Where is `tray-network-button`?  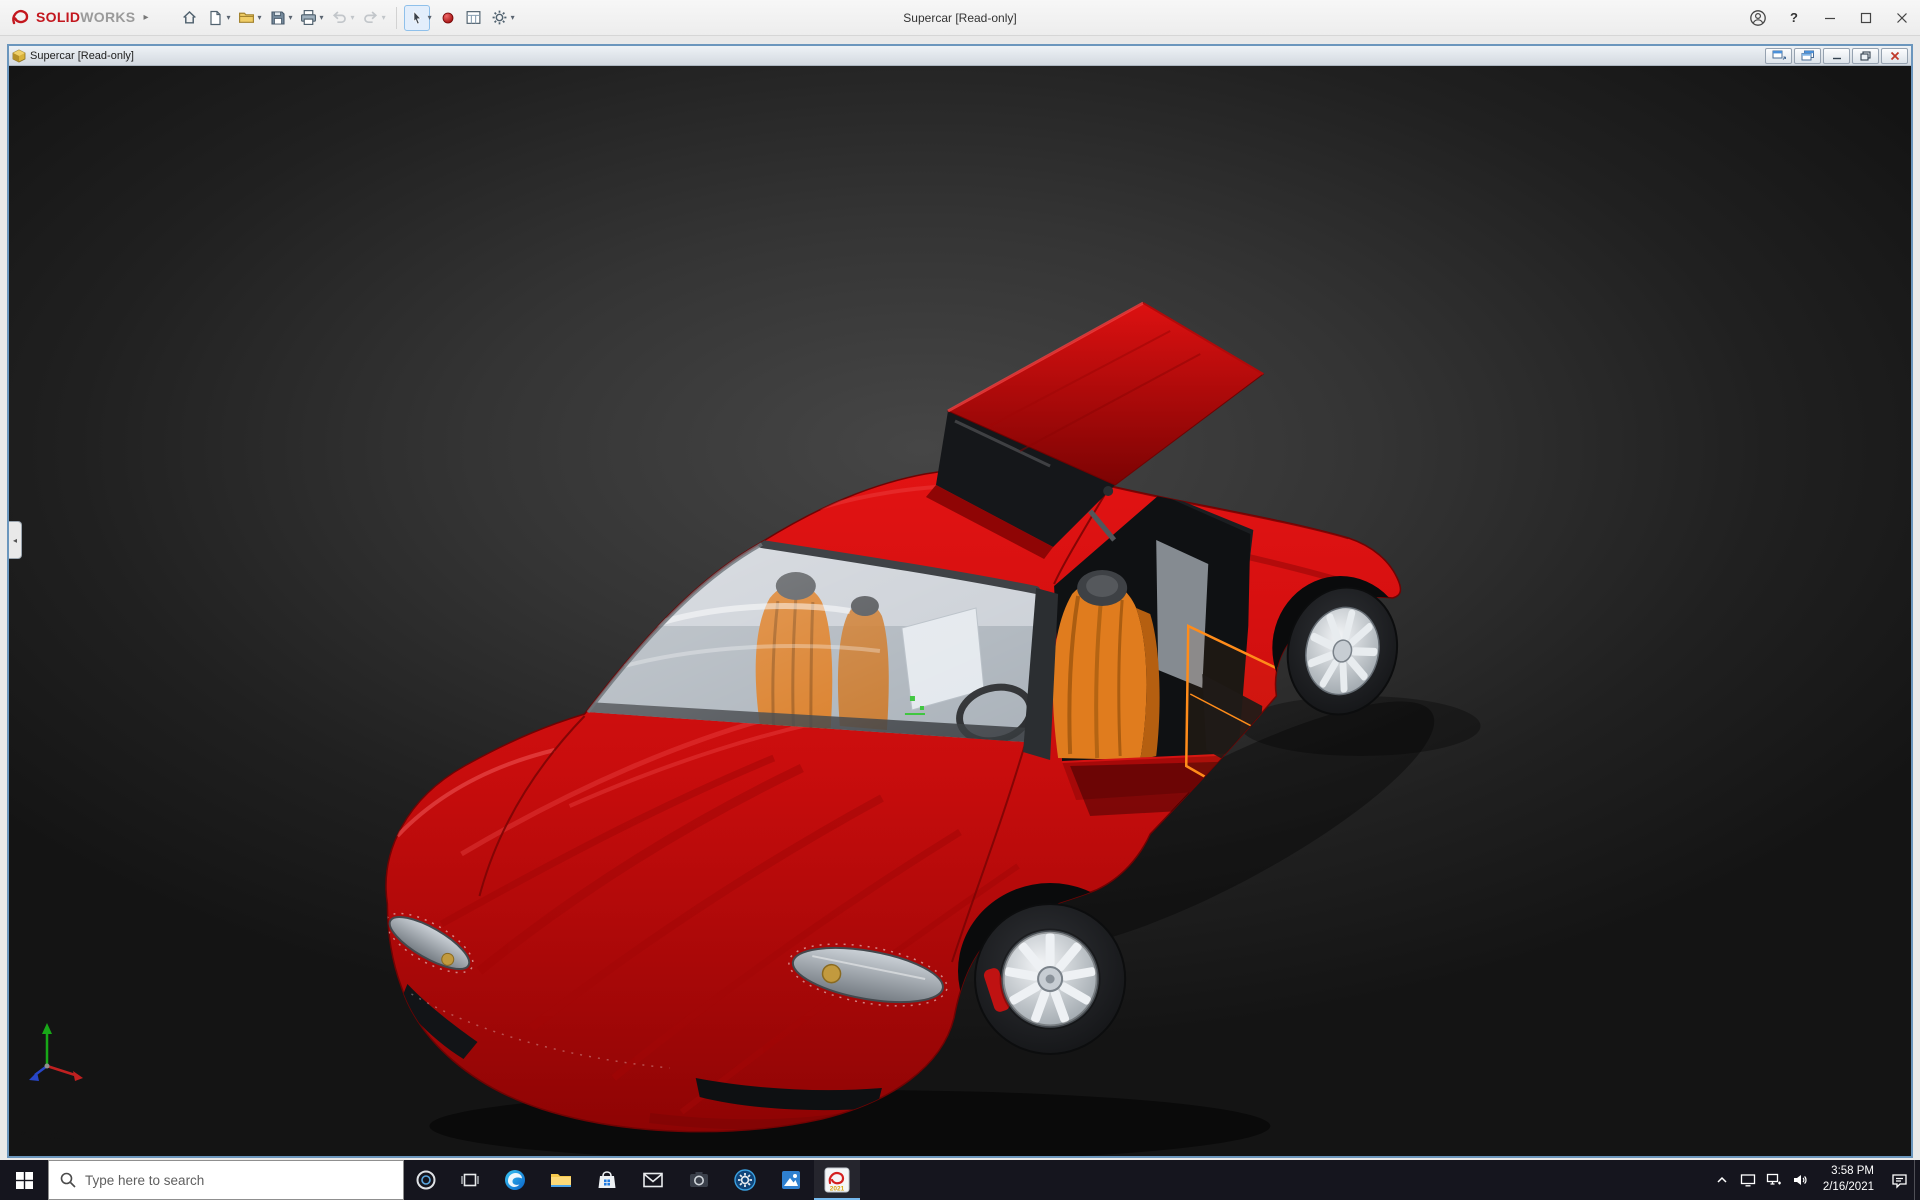
tray-network-button is located at coordinates (1774, 1180).